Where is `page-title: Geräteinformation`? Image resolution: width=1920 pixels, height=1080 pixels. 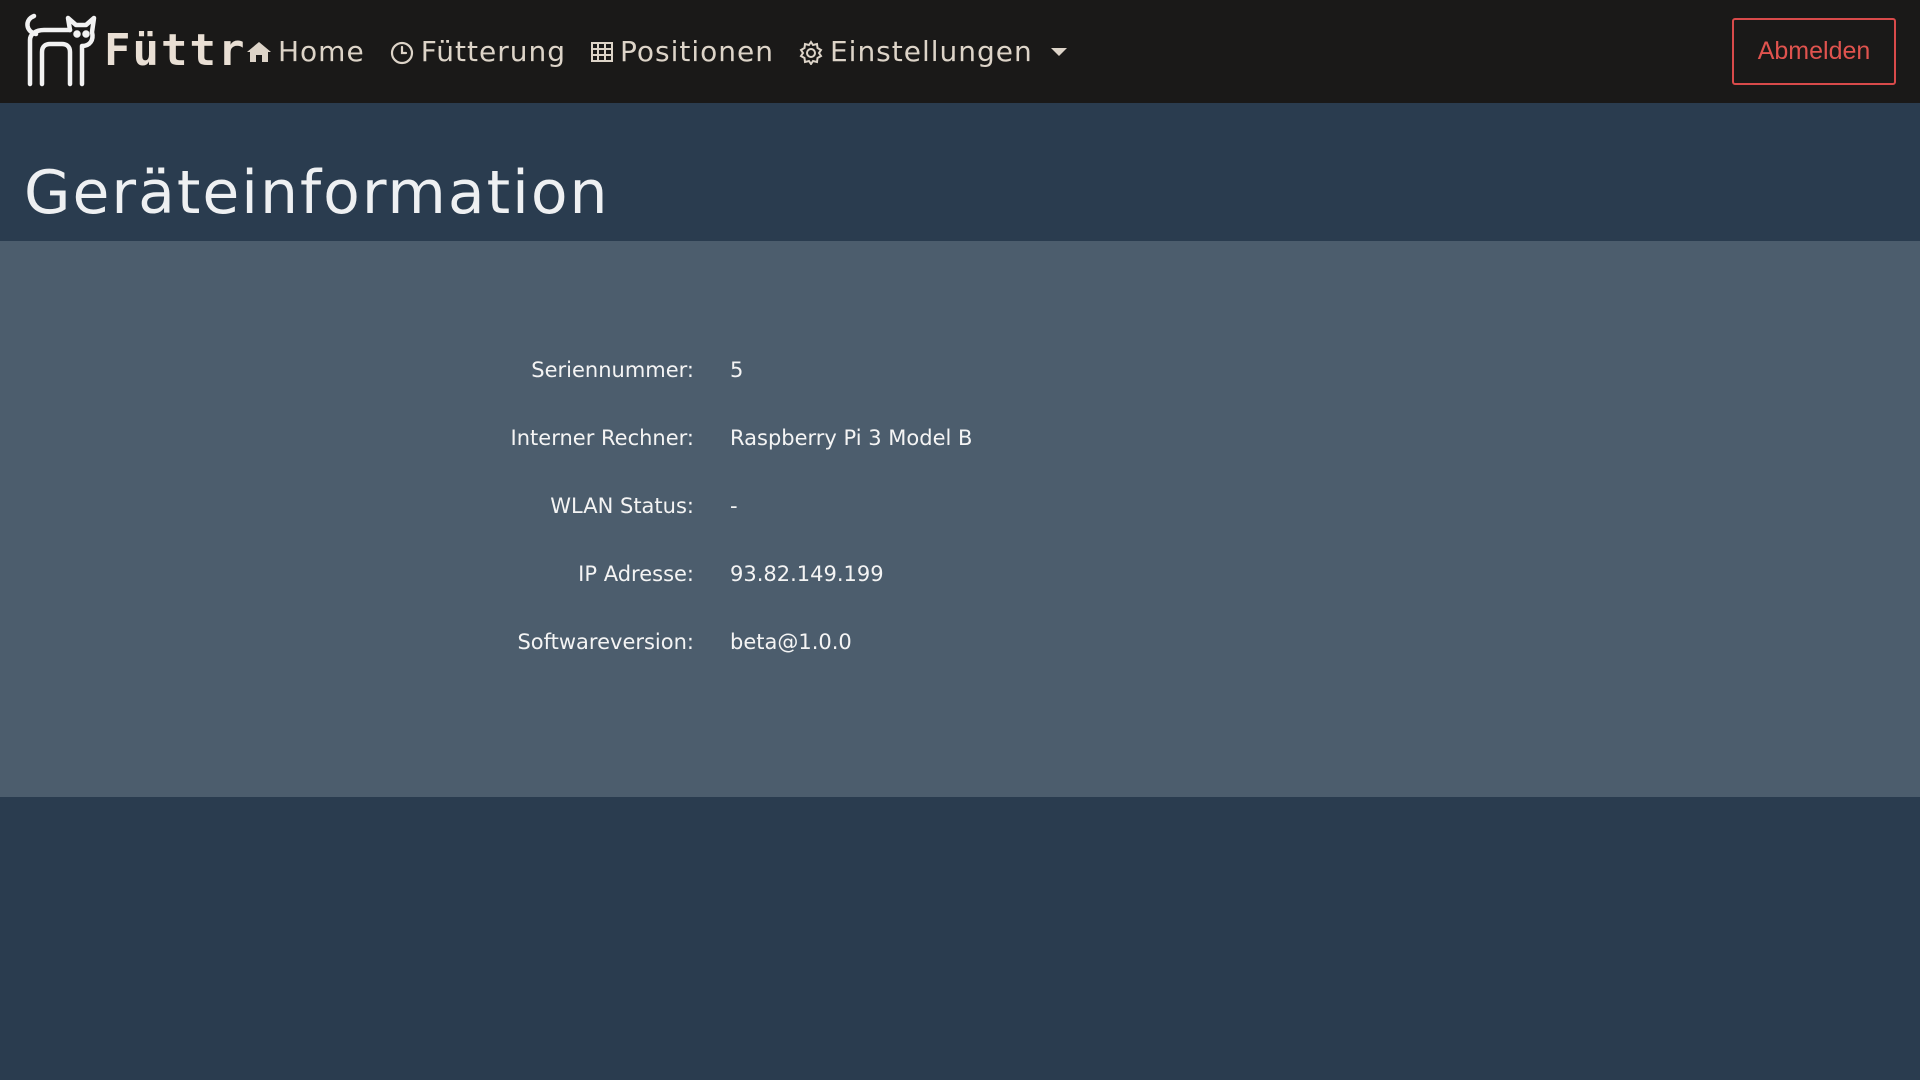
page-title: Geräteinformation is located at coordinates (317, 193).